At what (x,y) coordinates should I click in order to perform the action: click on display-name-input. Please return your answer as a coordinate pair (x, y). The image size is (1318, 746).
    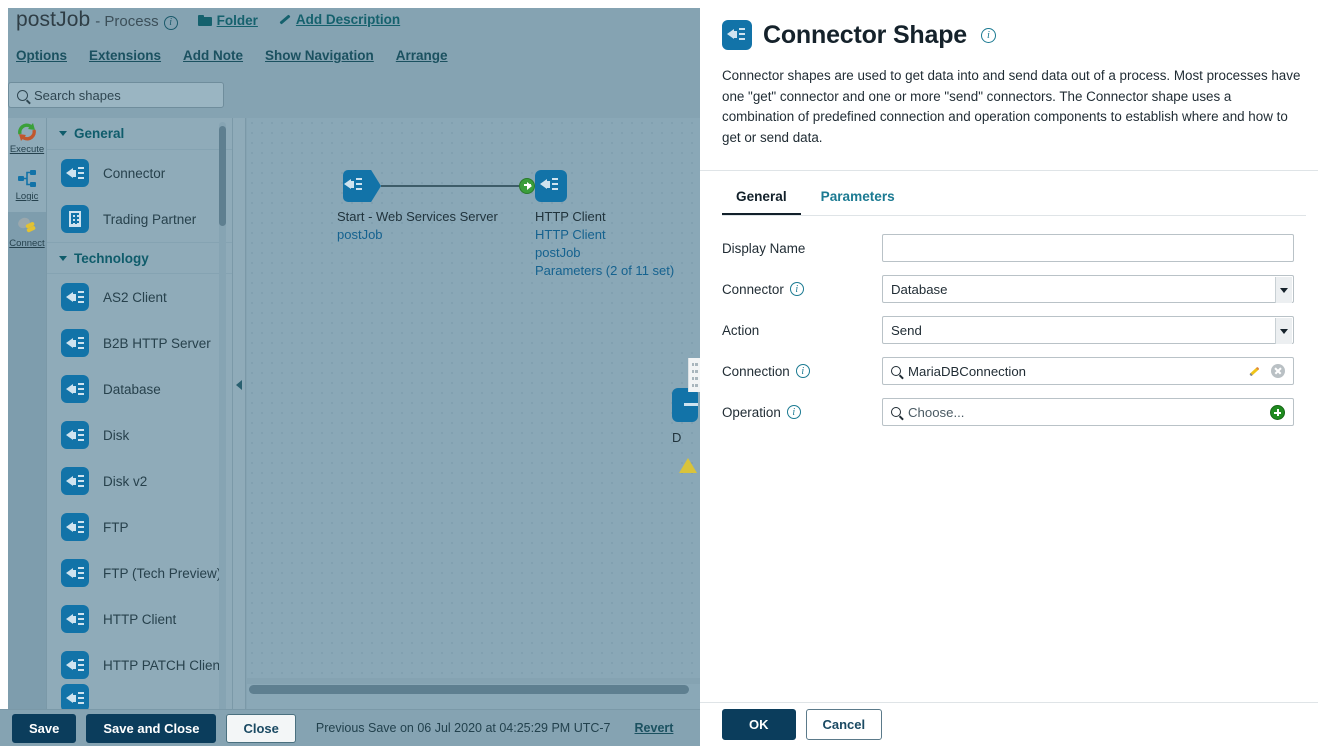
    Looking at the image, I should click on (1088, 248).